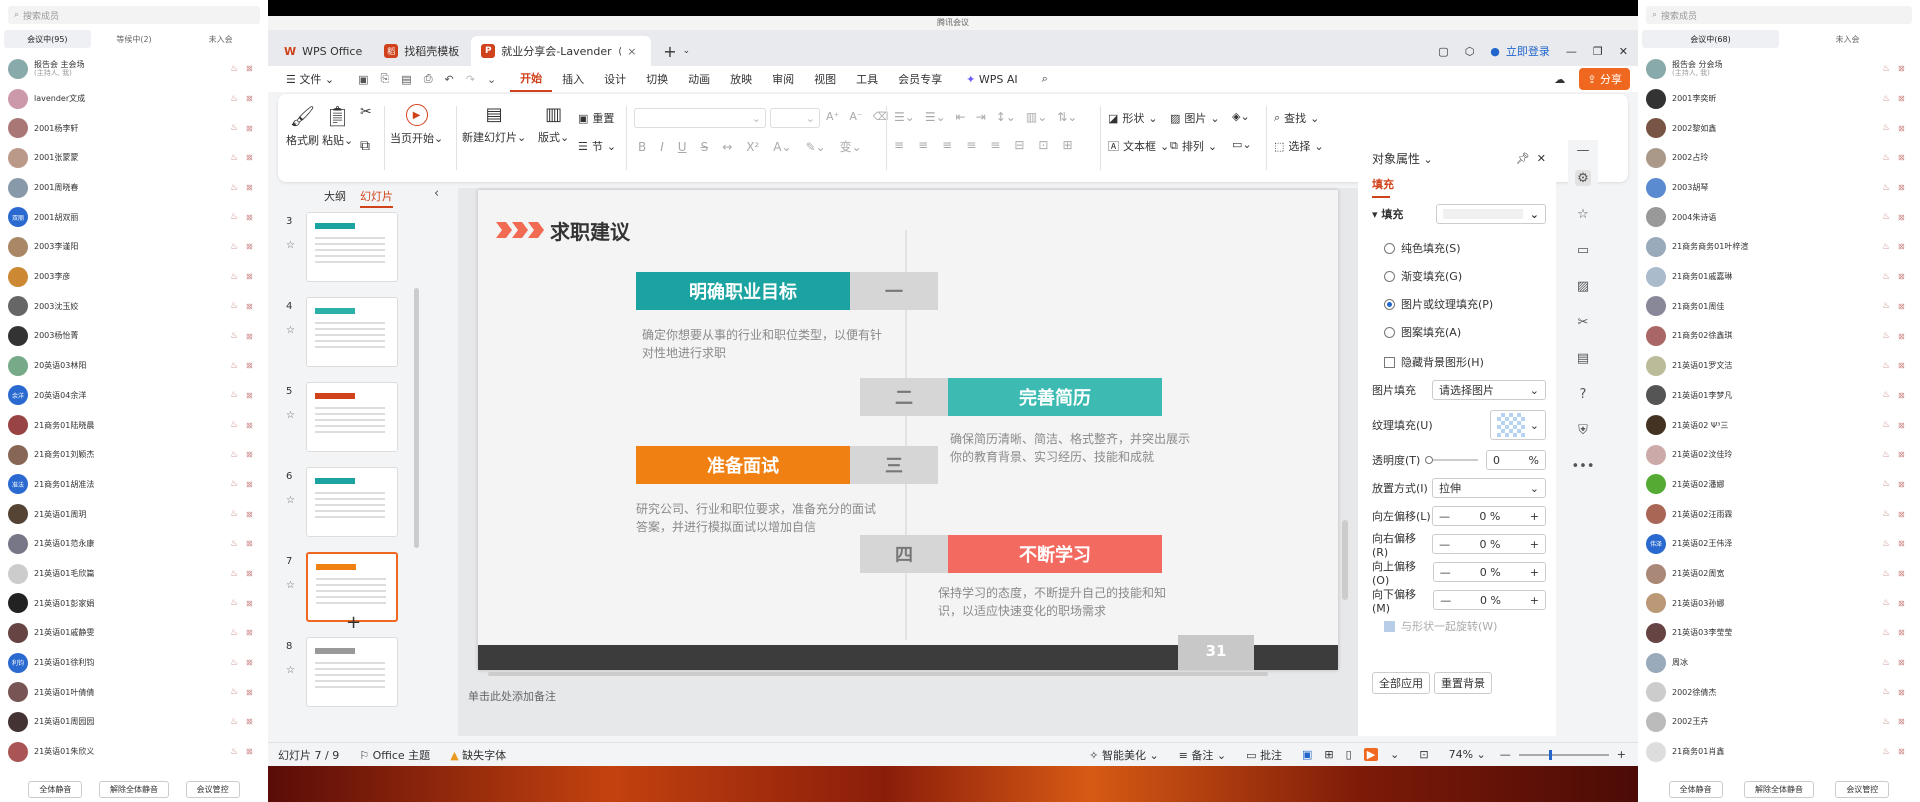  I want to click on member-row: 双丽 2001胡双丽 ♨ ⊠, so click(134, 217).